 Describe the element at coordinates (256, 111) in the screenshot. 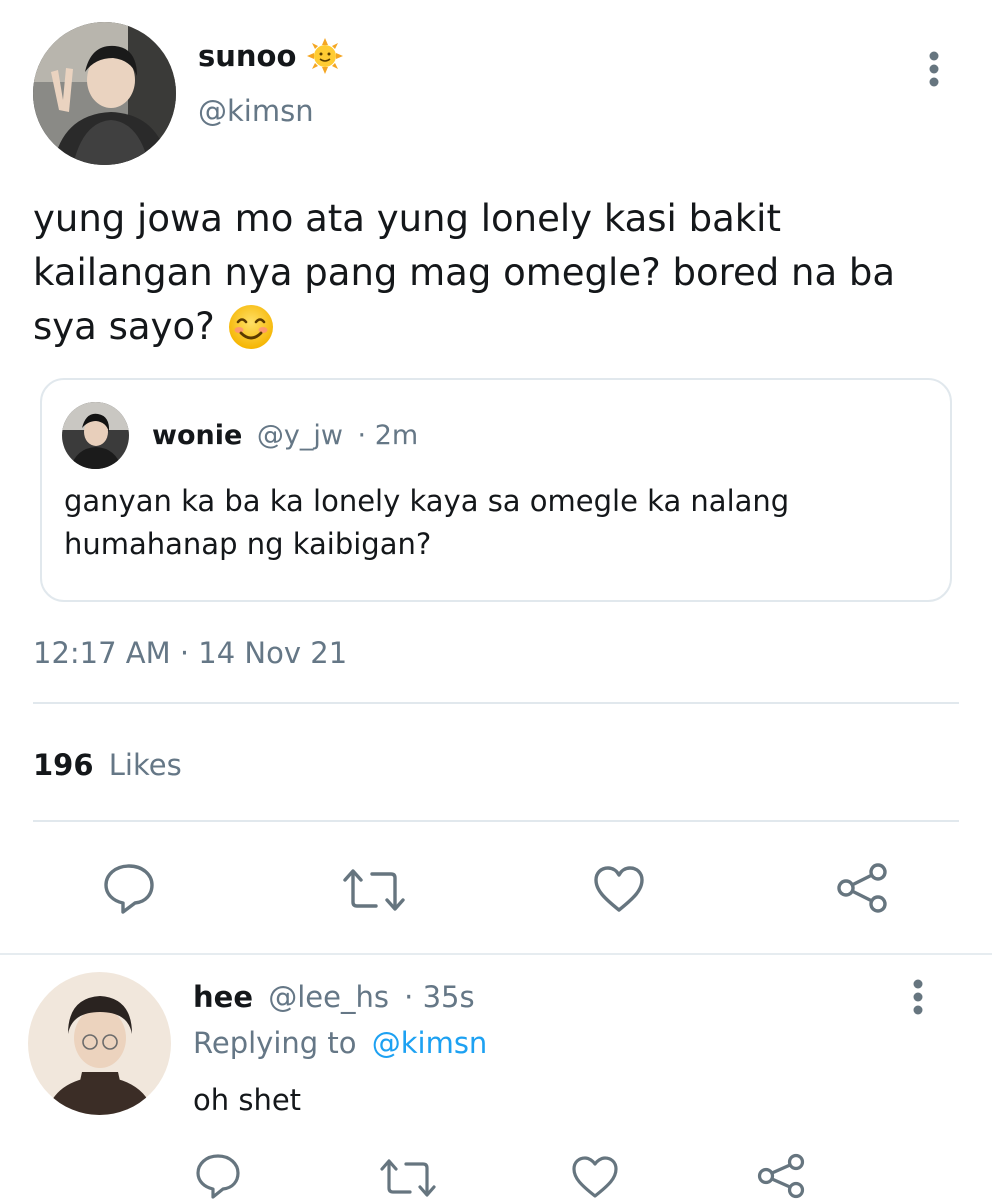

I see `author-handle: @kimsn` at that location.